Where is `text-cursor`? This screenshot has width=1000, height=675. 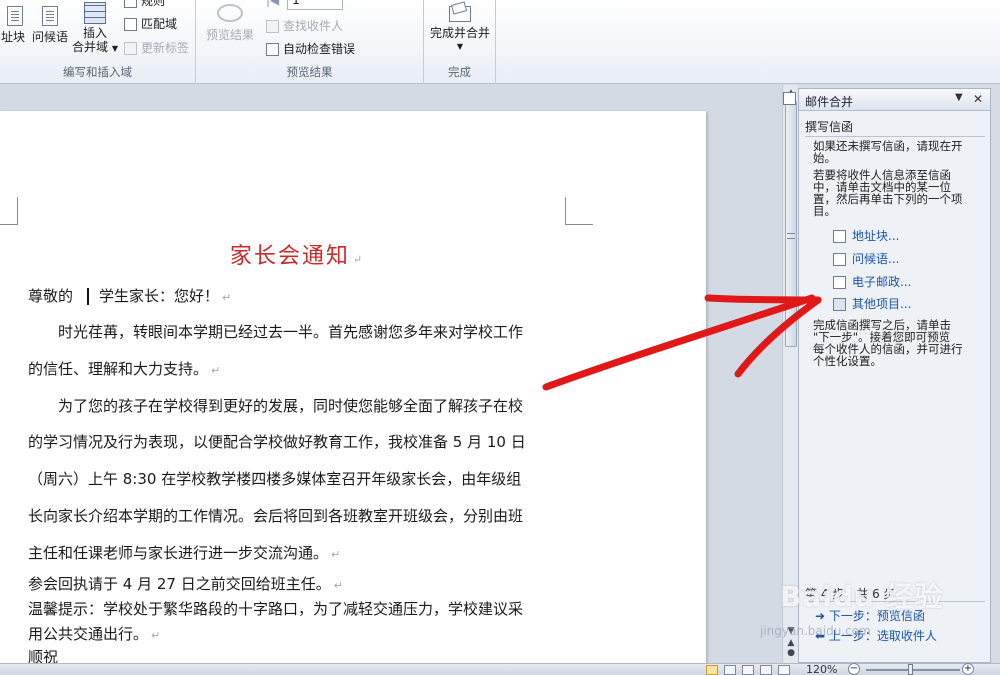 text-cursor is located at coordinates (88, 296).